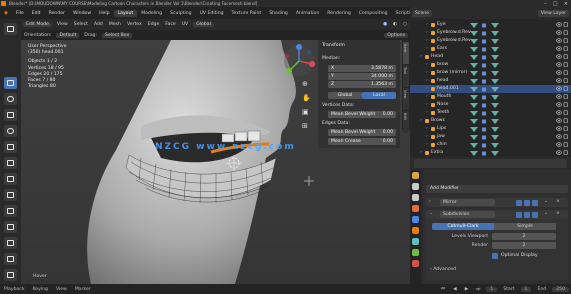  I want to click on menu-uv: UV, so click(185, 24).